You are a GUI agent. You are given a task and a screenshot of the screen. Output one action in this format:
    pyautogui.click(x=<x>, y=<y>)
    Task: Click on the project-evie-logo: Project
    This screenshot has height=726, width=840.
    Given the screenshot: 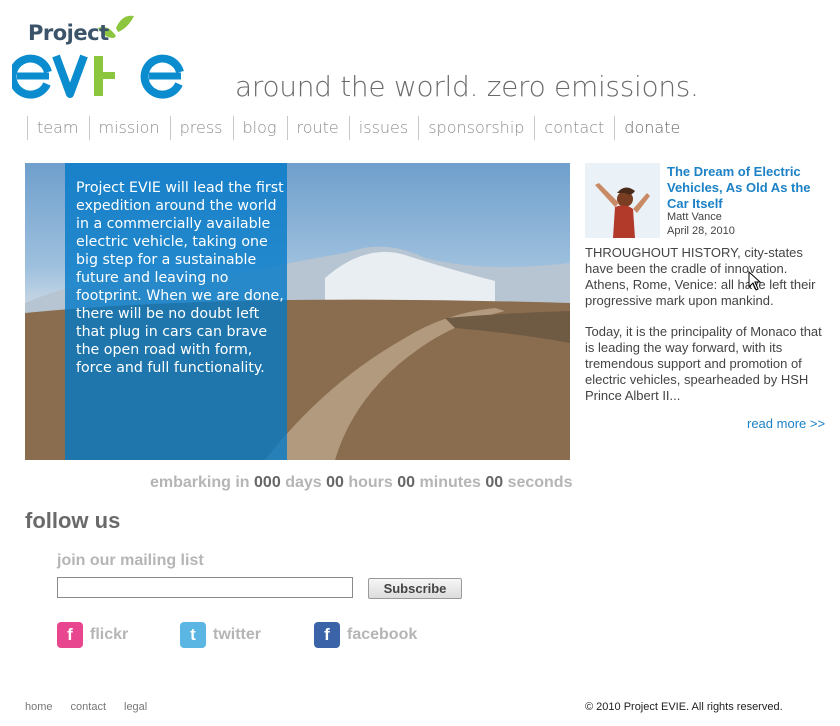 What is the action you would take?
    pyautogui.click(x=102, y=56)
    